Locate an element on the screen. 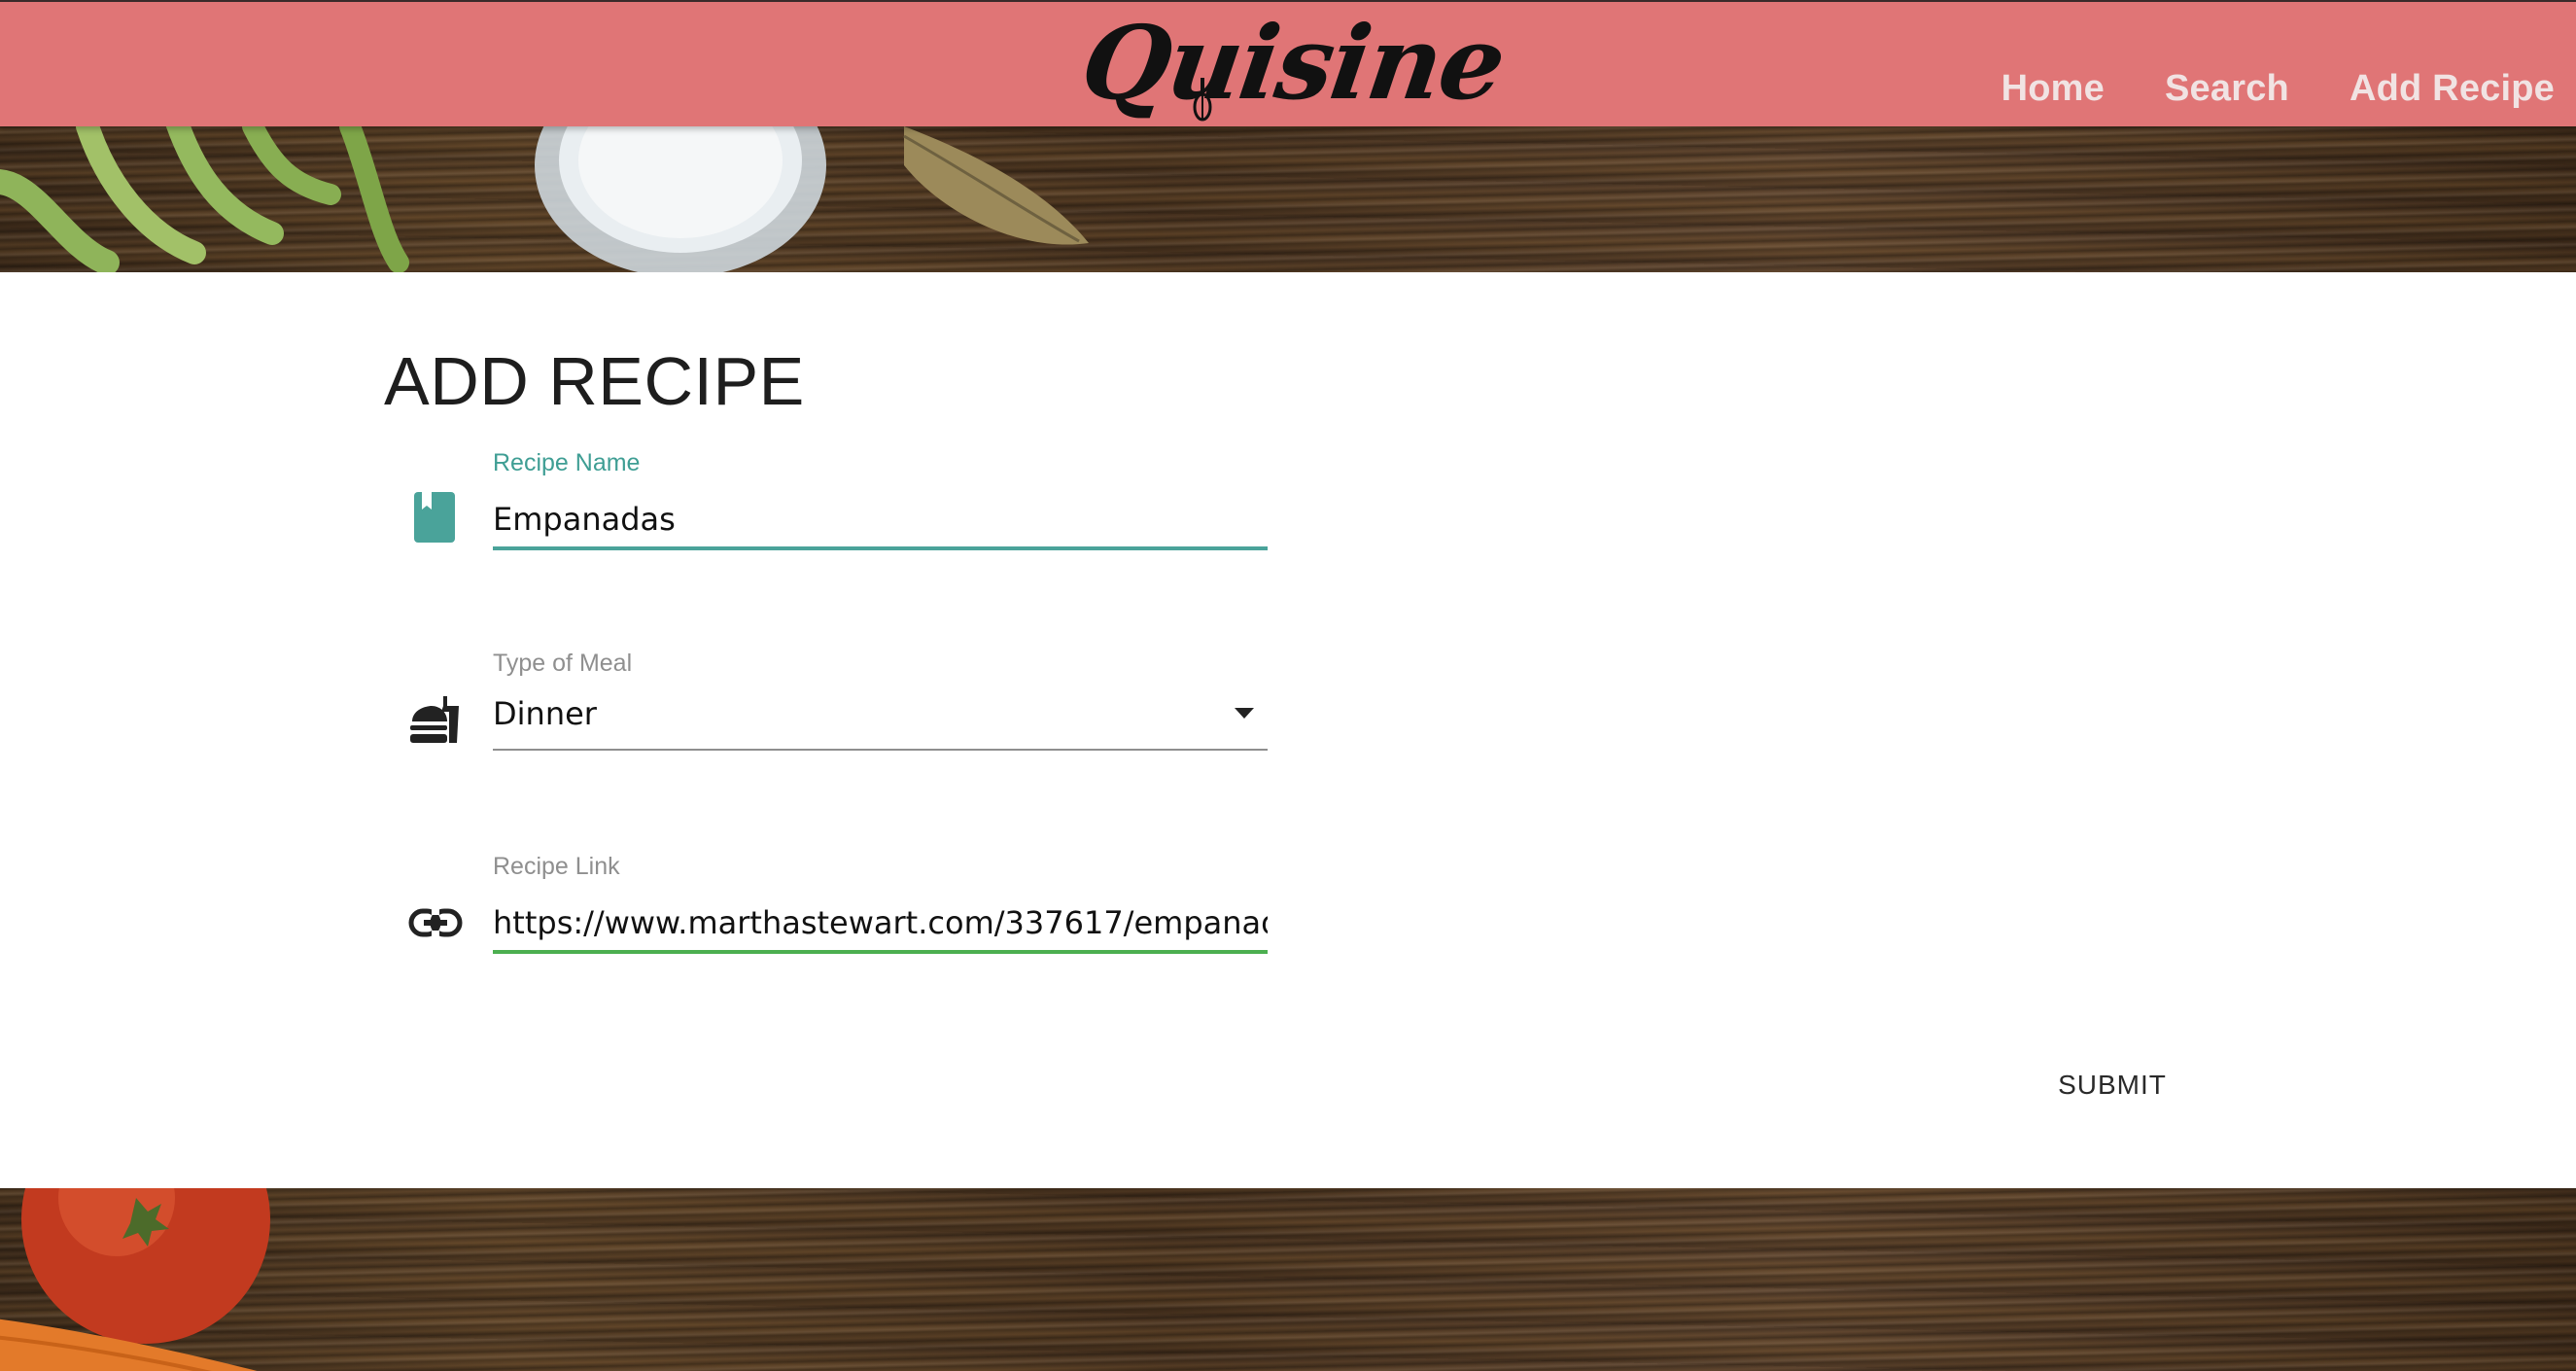 The height and width of the screenshot is (1371, 2576). meal-type-selected-value: Dinner is located at coordinates (545, 714).